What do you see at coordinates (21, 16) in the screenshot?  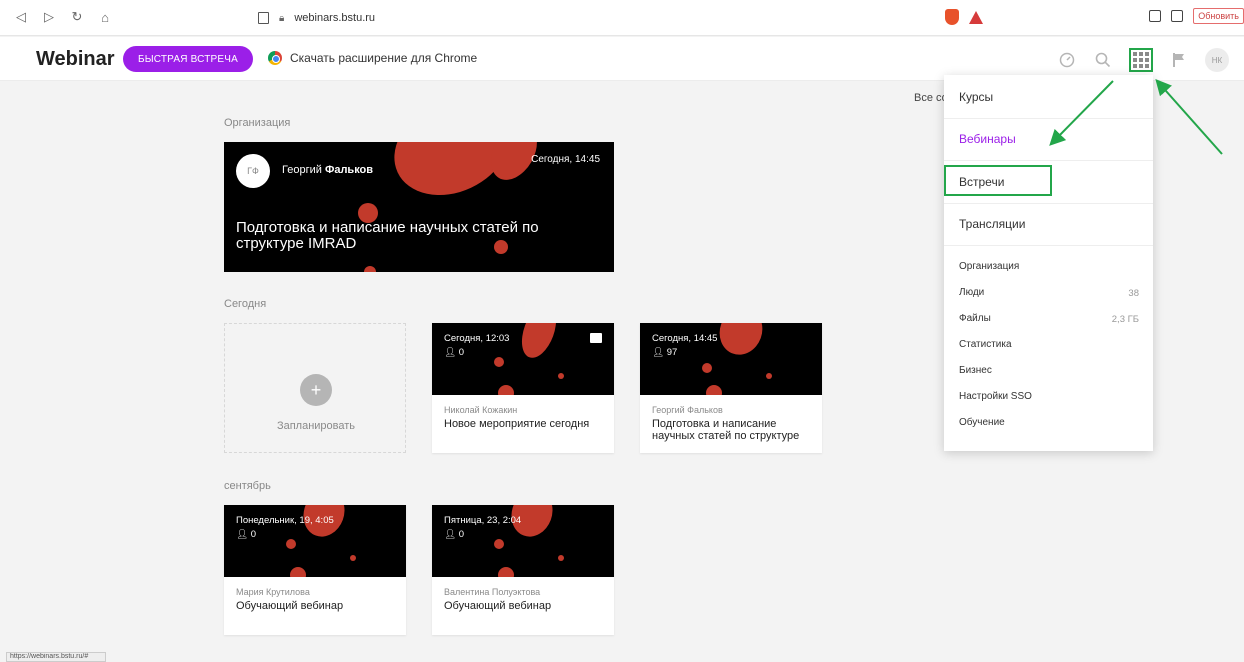 I see `back-icon: ◁` at bounding box center [21, 16].